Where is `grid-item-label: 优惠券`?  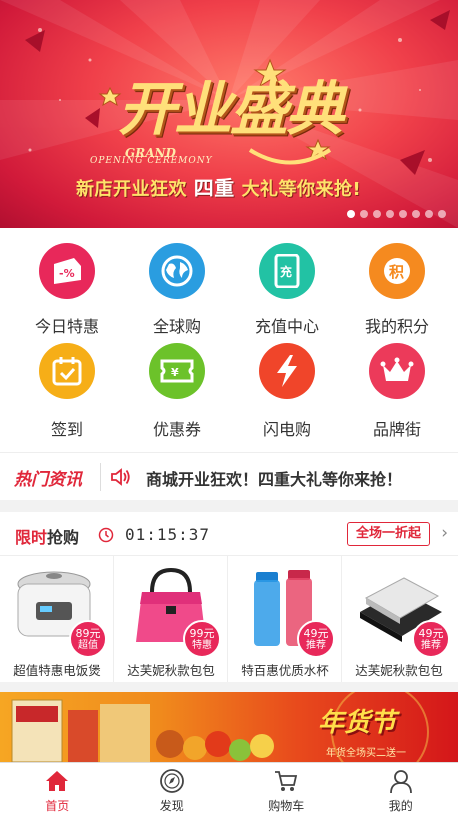
grid-item-label: 优惠券 is located at coordinates (176, 429).